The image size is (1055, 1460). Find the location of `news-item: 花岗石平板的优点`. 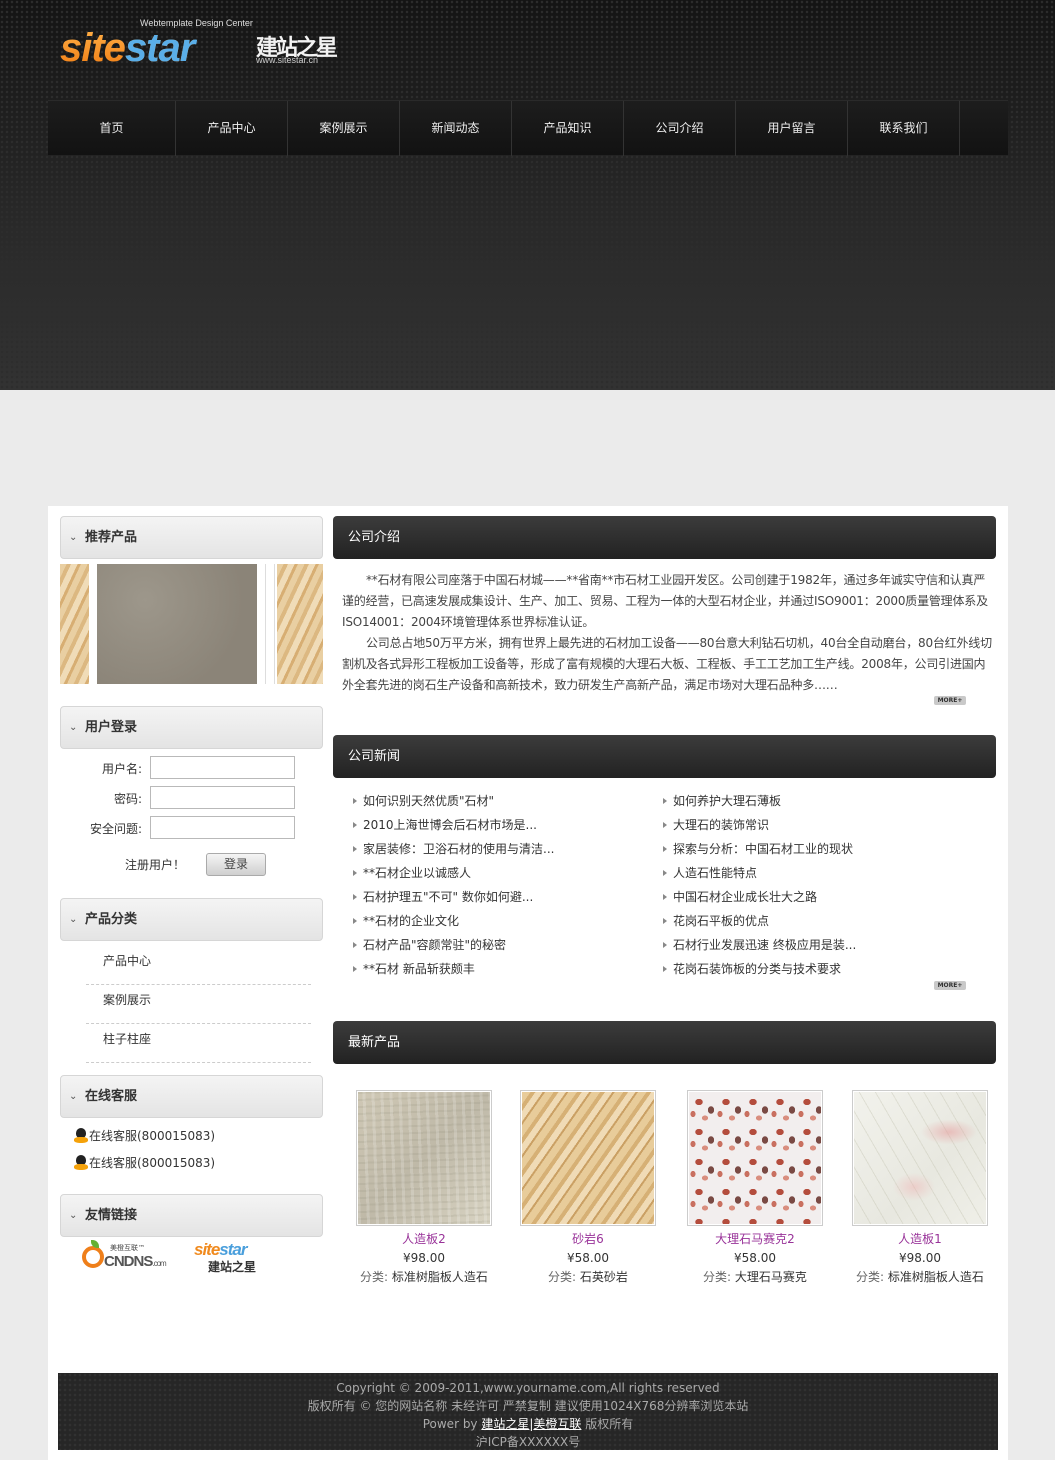

news-item: 花岗石平板的优点 is located at coordinates (716, 922).